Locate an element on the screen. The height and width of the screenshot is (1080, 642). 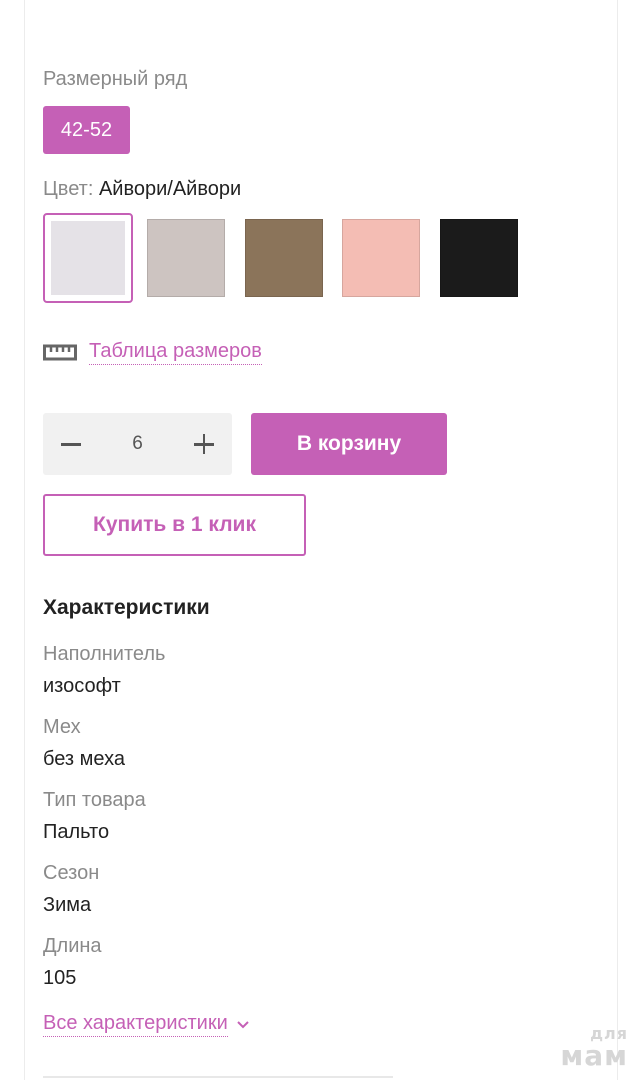
characteristics-title: Характеристики is located at coordinates (126, 607).